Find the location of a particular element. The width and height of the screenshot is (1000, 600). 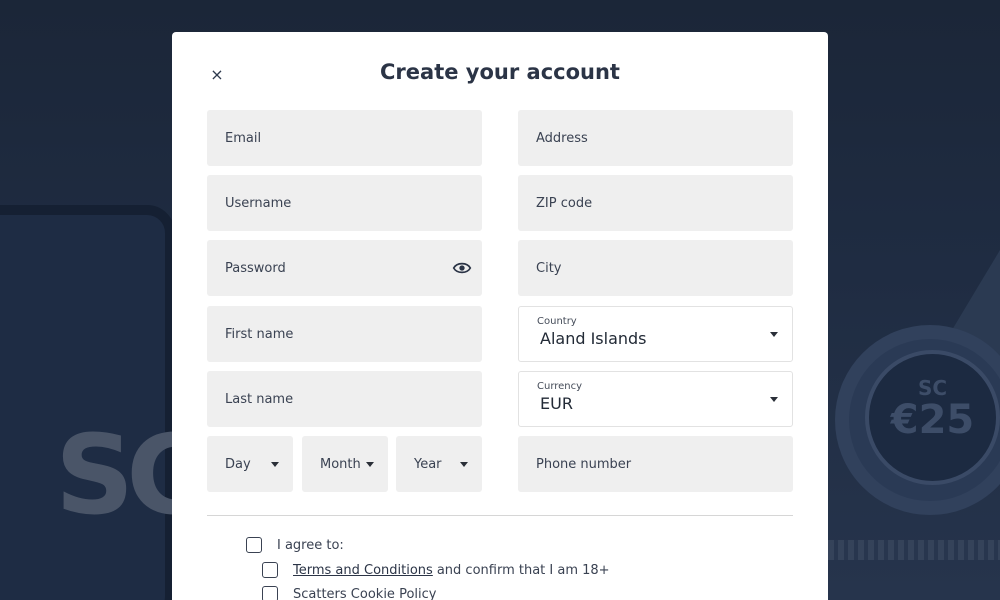

city-placeholder: City is located at coordinates (549, 268).